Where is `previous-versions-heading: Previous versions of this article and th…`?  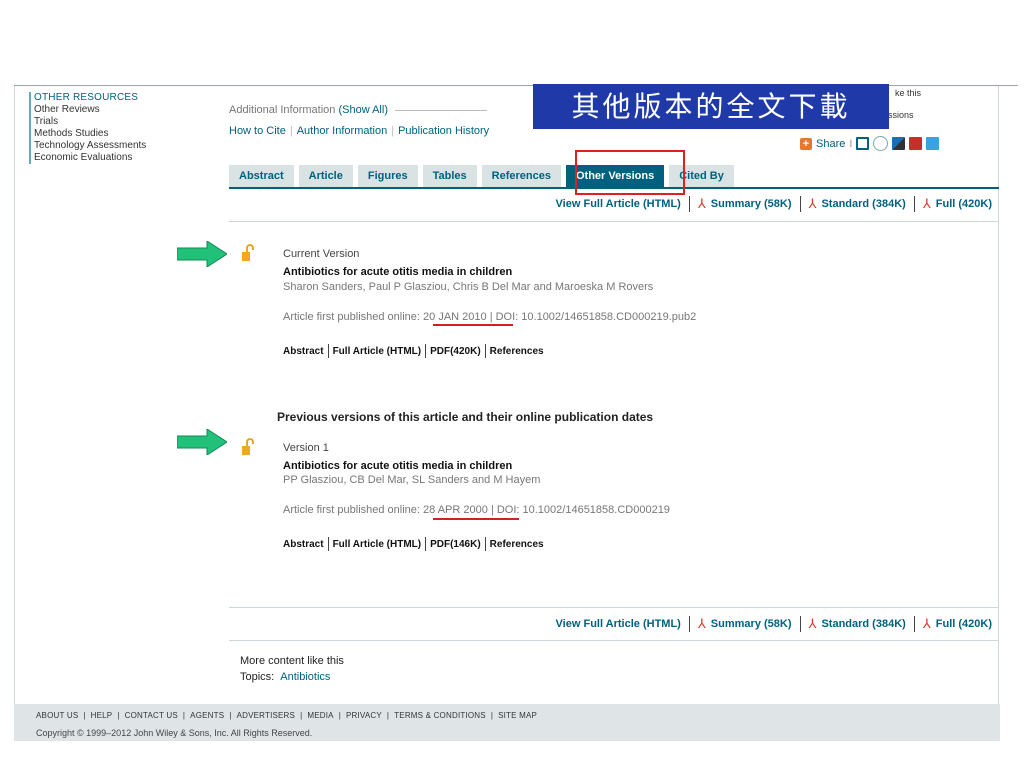 previous-versions-heading: Previous versions of this article and th… is located at coordinates (465, 417).